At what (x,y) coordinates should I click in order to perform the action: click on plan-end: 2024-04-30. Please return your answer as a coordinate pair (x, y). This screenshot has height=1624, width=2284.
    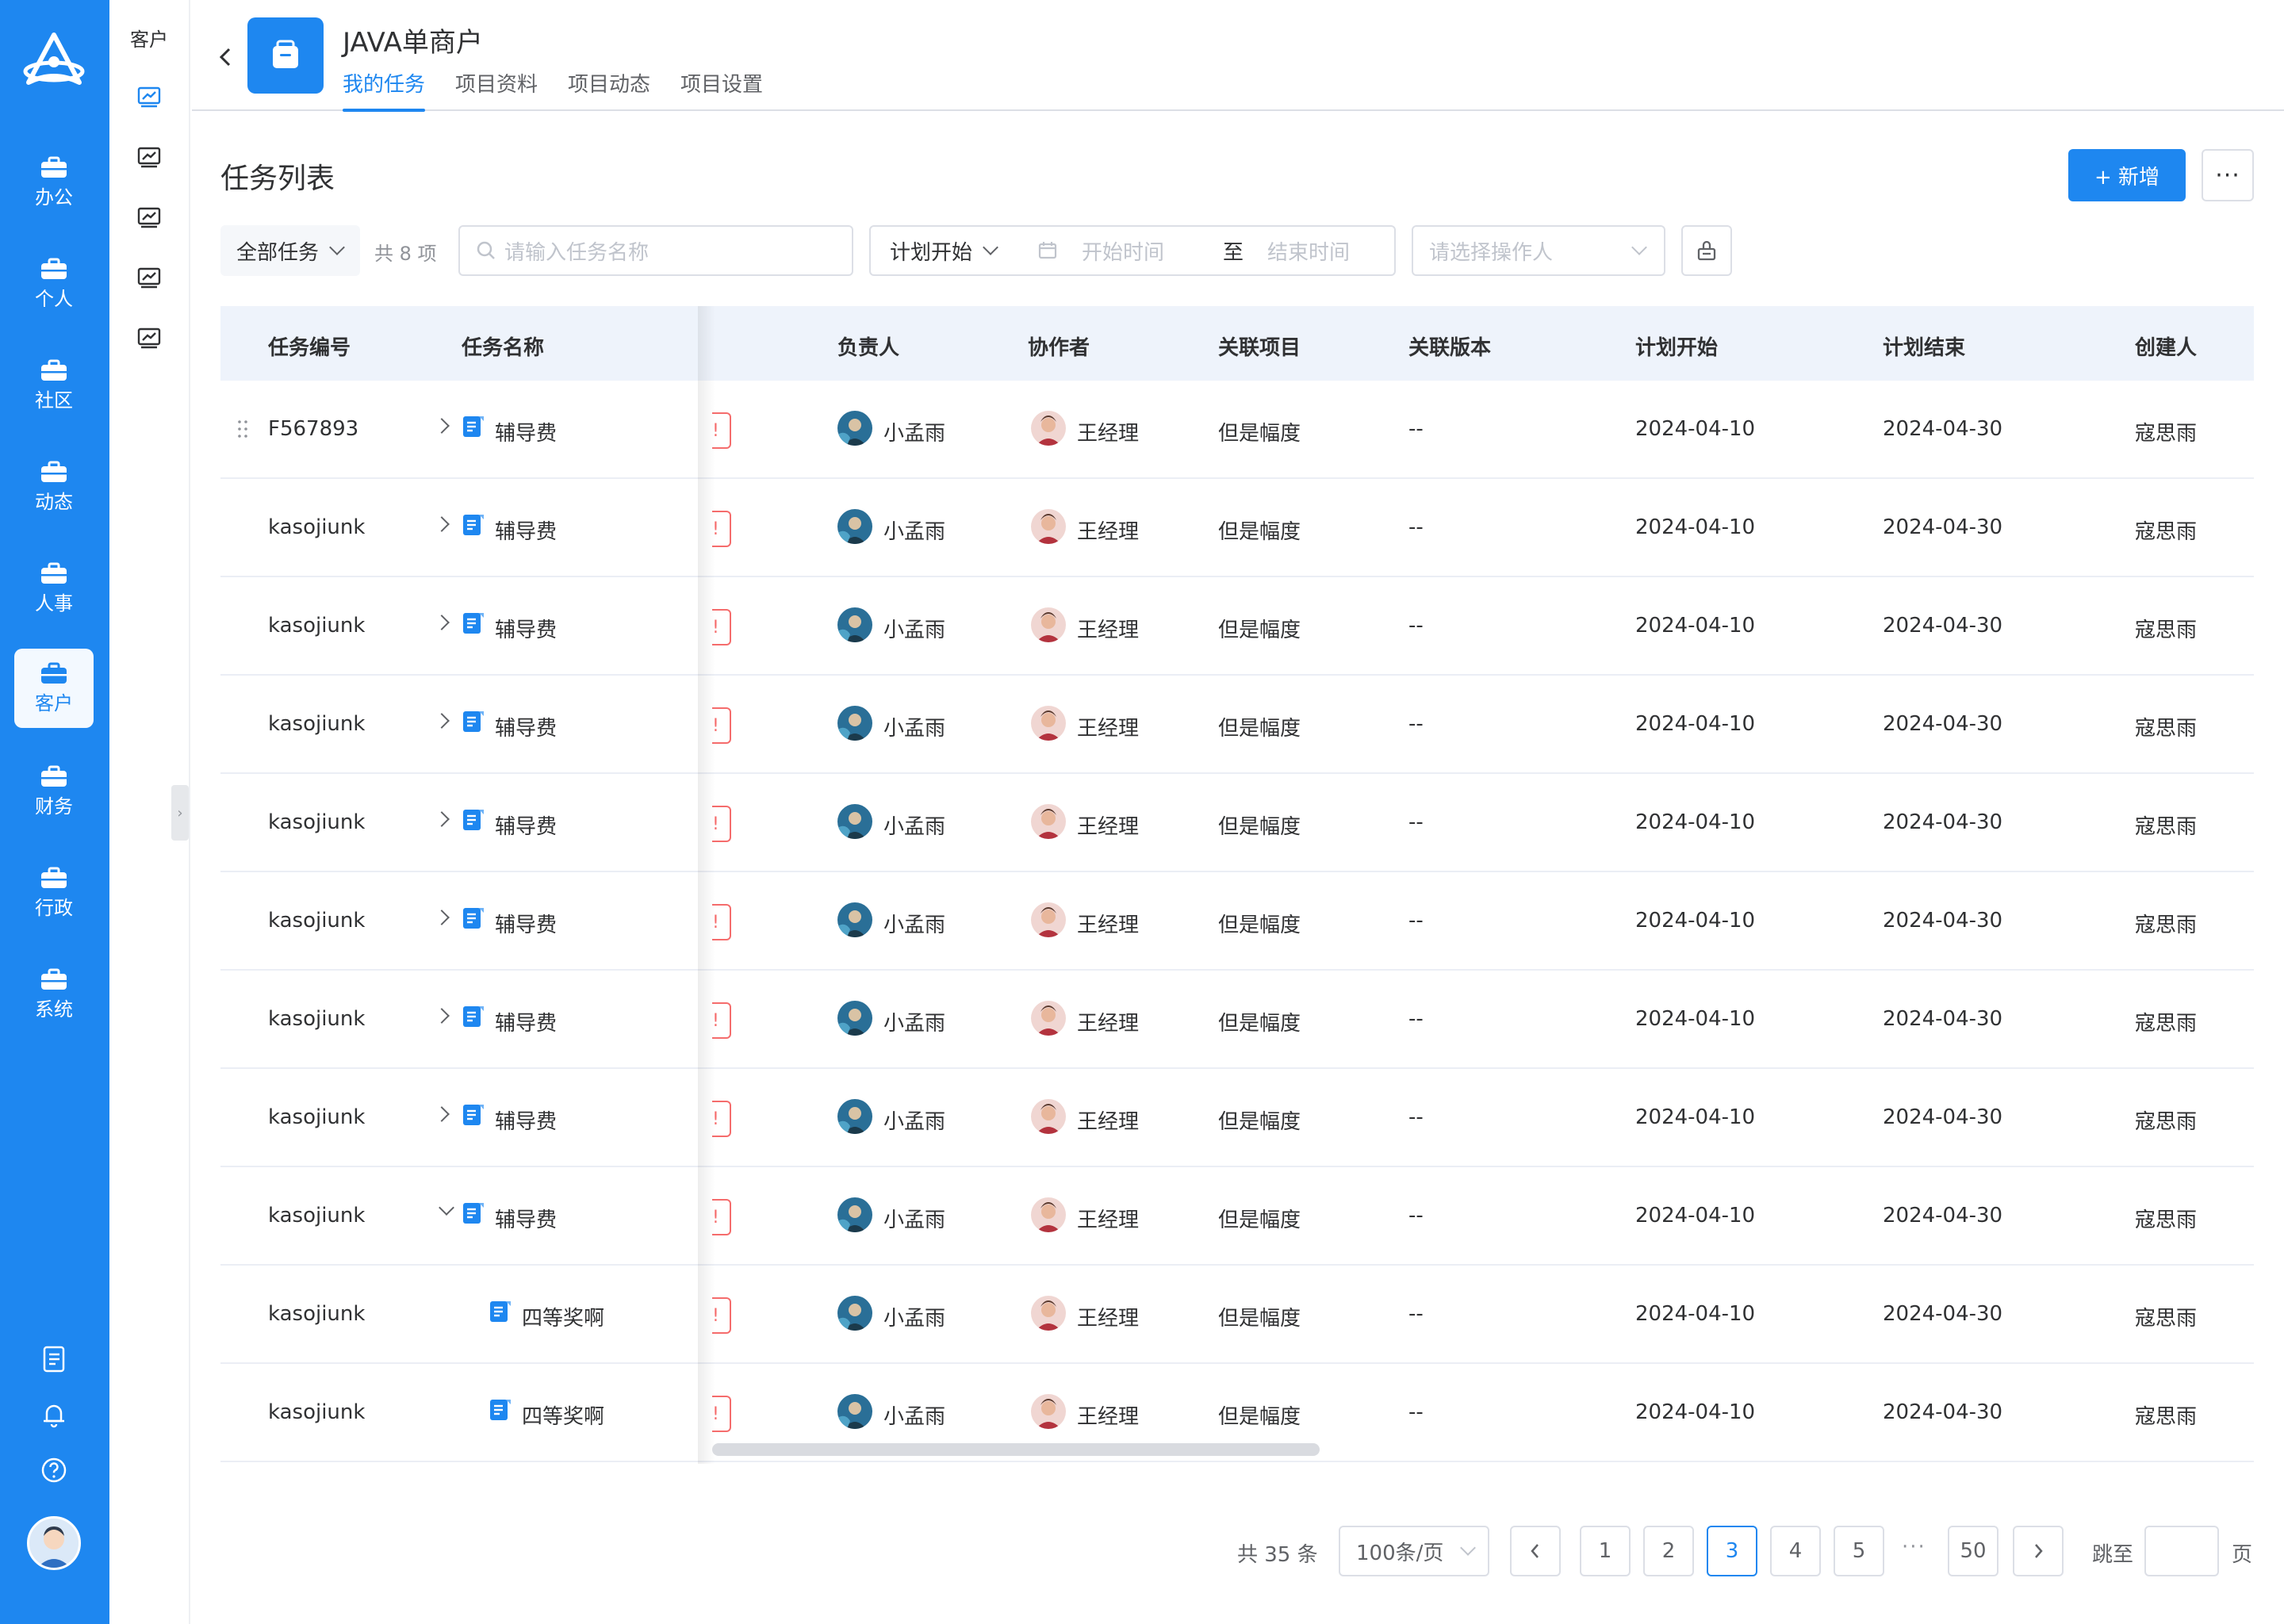
    Looking at the image, I should click on (1943, 527).